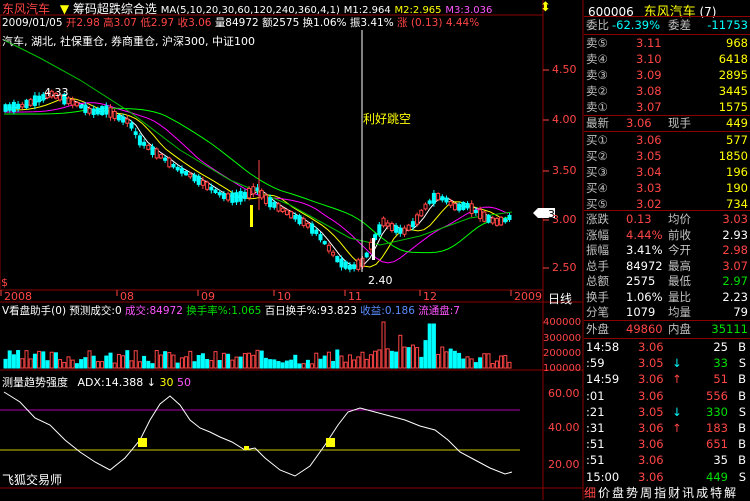  I want to click on bottom-tab: 解, so click(730, 493).